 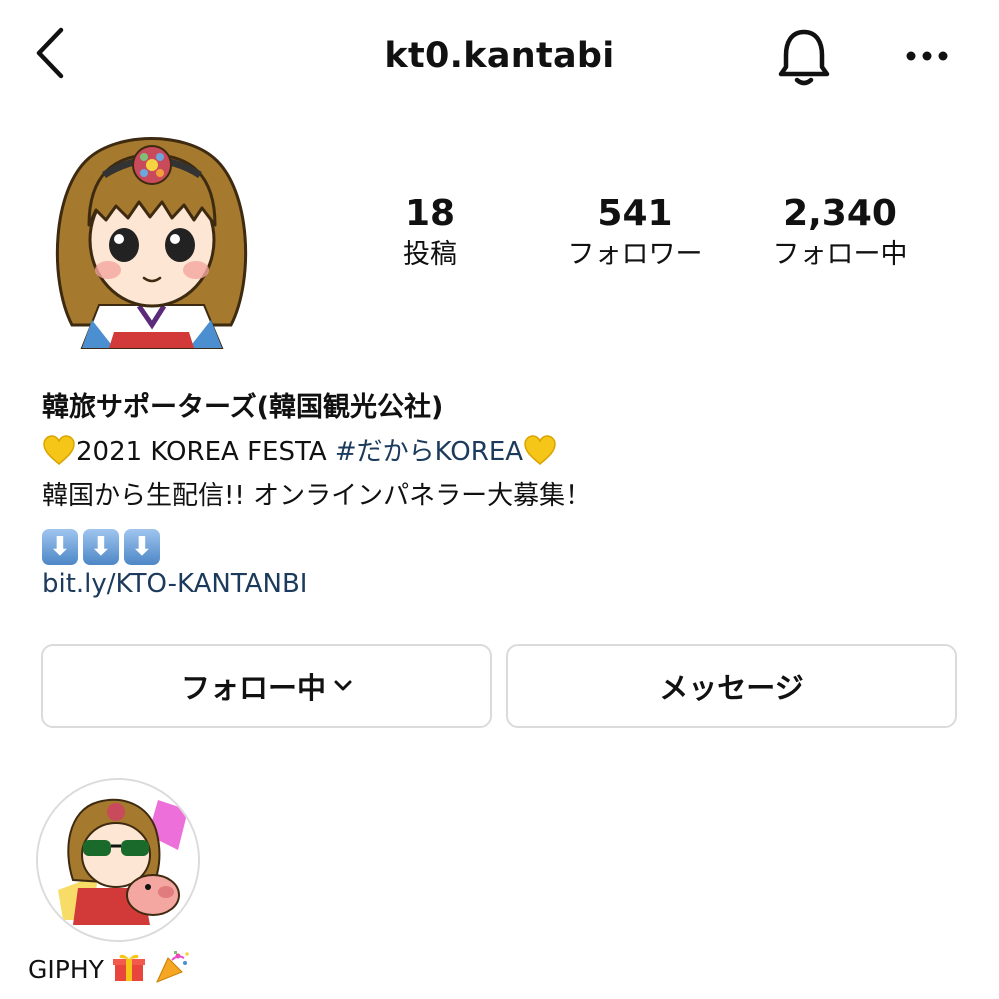 I want to click on following-stat: 2,340 フォロー中, so click(x=840, y=232).